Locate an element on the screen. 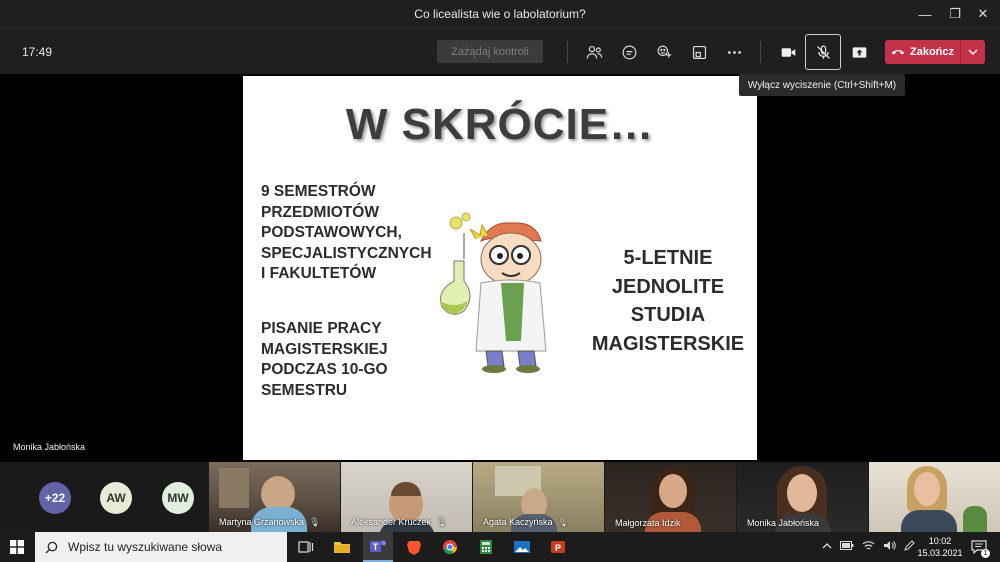  participant-video-tile: Martyna Grzanowska 🎙 is located at coordinates (274, 497).